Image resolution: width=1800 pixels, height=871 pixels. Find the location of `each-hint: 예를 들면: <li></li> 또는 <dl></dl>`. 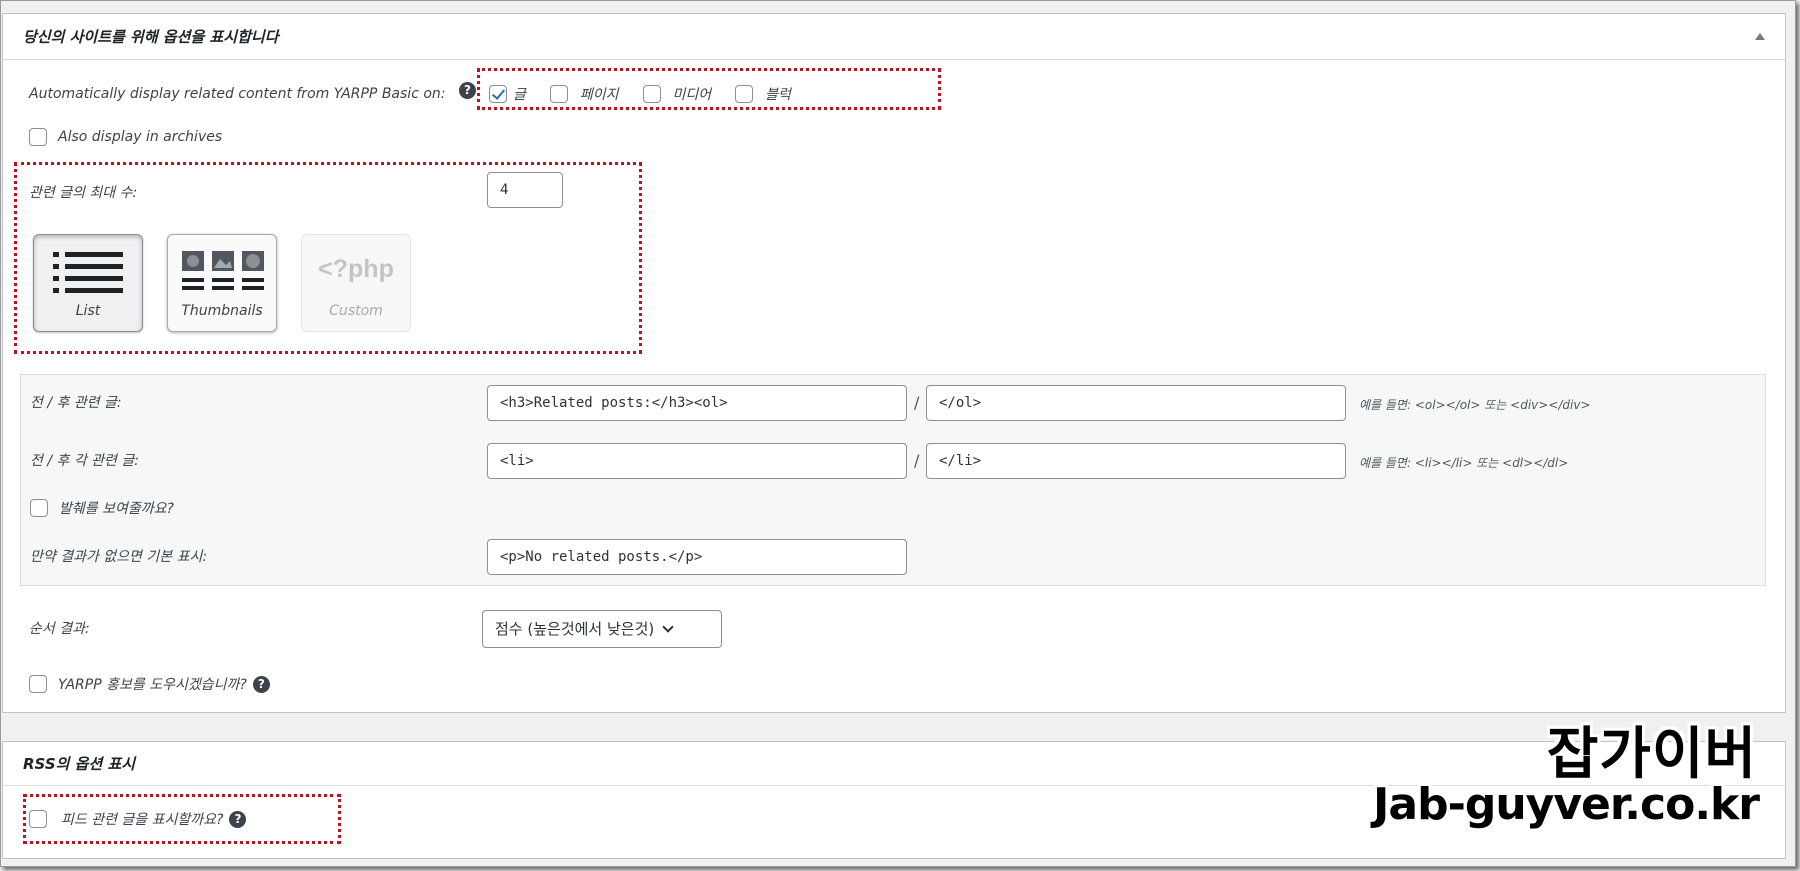

each-hint: 예를 들면: <li></li> 또는 <dl></dl> is located at coordinates (1464, 463).